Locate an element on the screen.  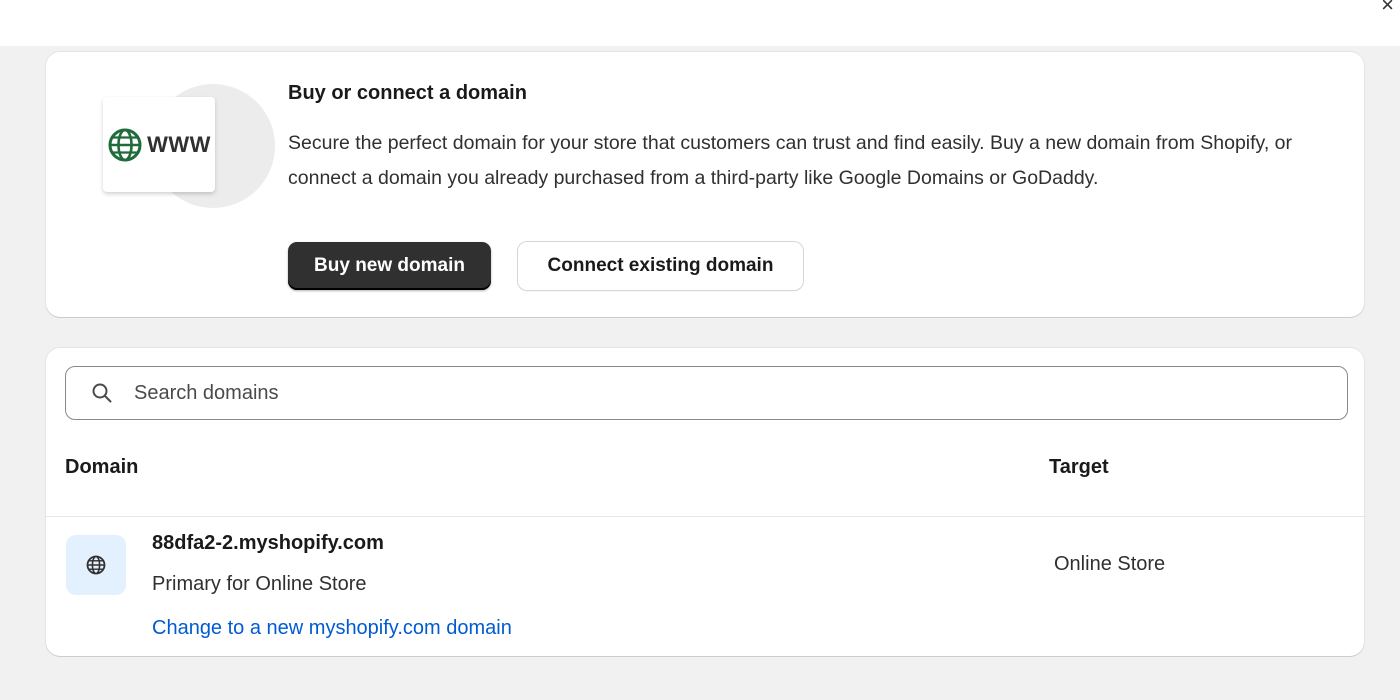
buy-new-domain-button: Buy new domain is located at coordinates (389, 266).